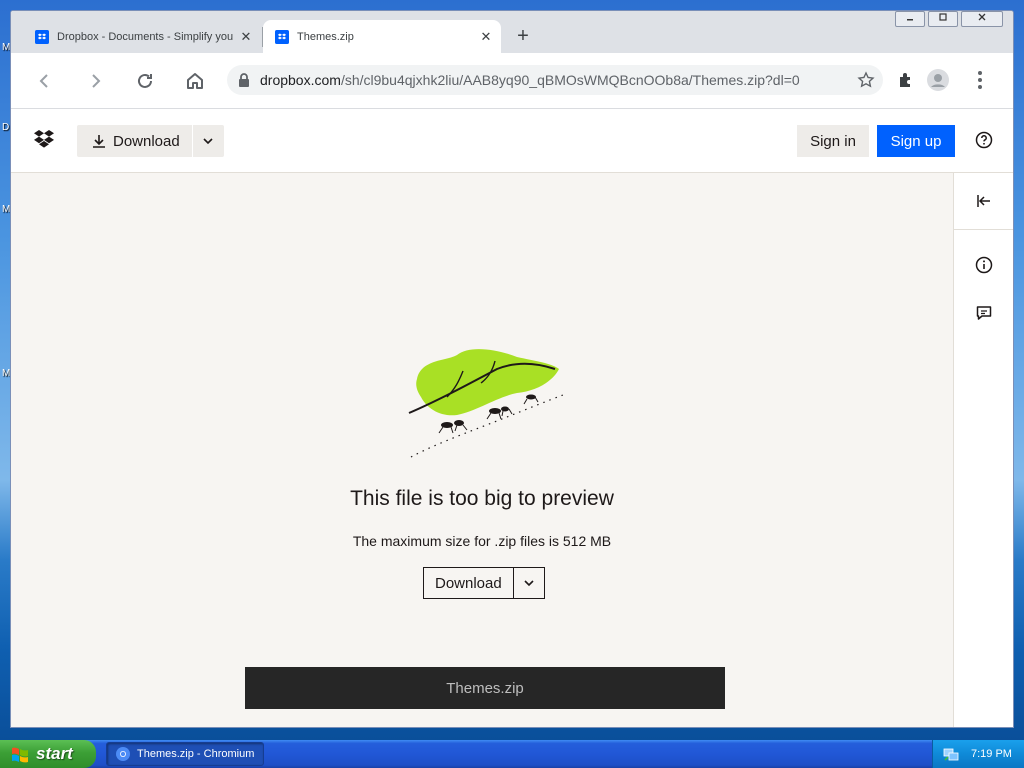  What do you see at coordinates (916, 141) in the screenshot?
I see `sign-up-button: Sign up` at bounding box center [916, 141].